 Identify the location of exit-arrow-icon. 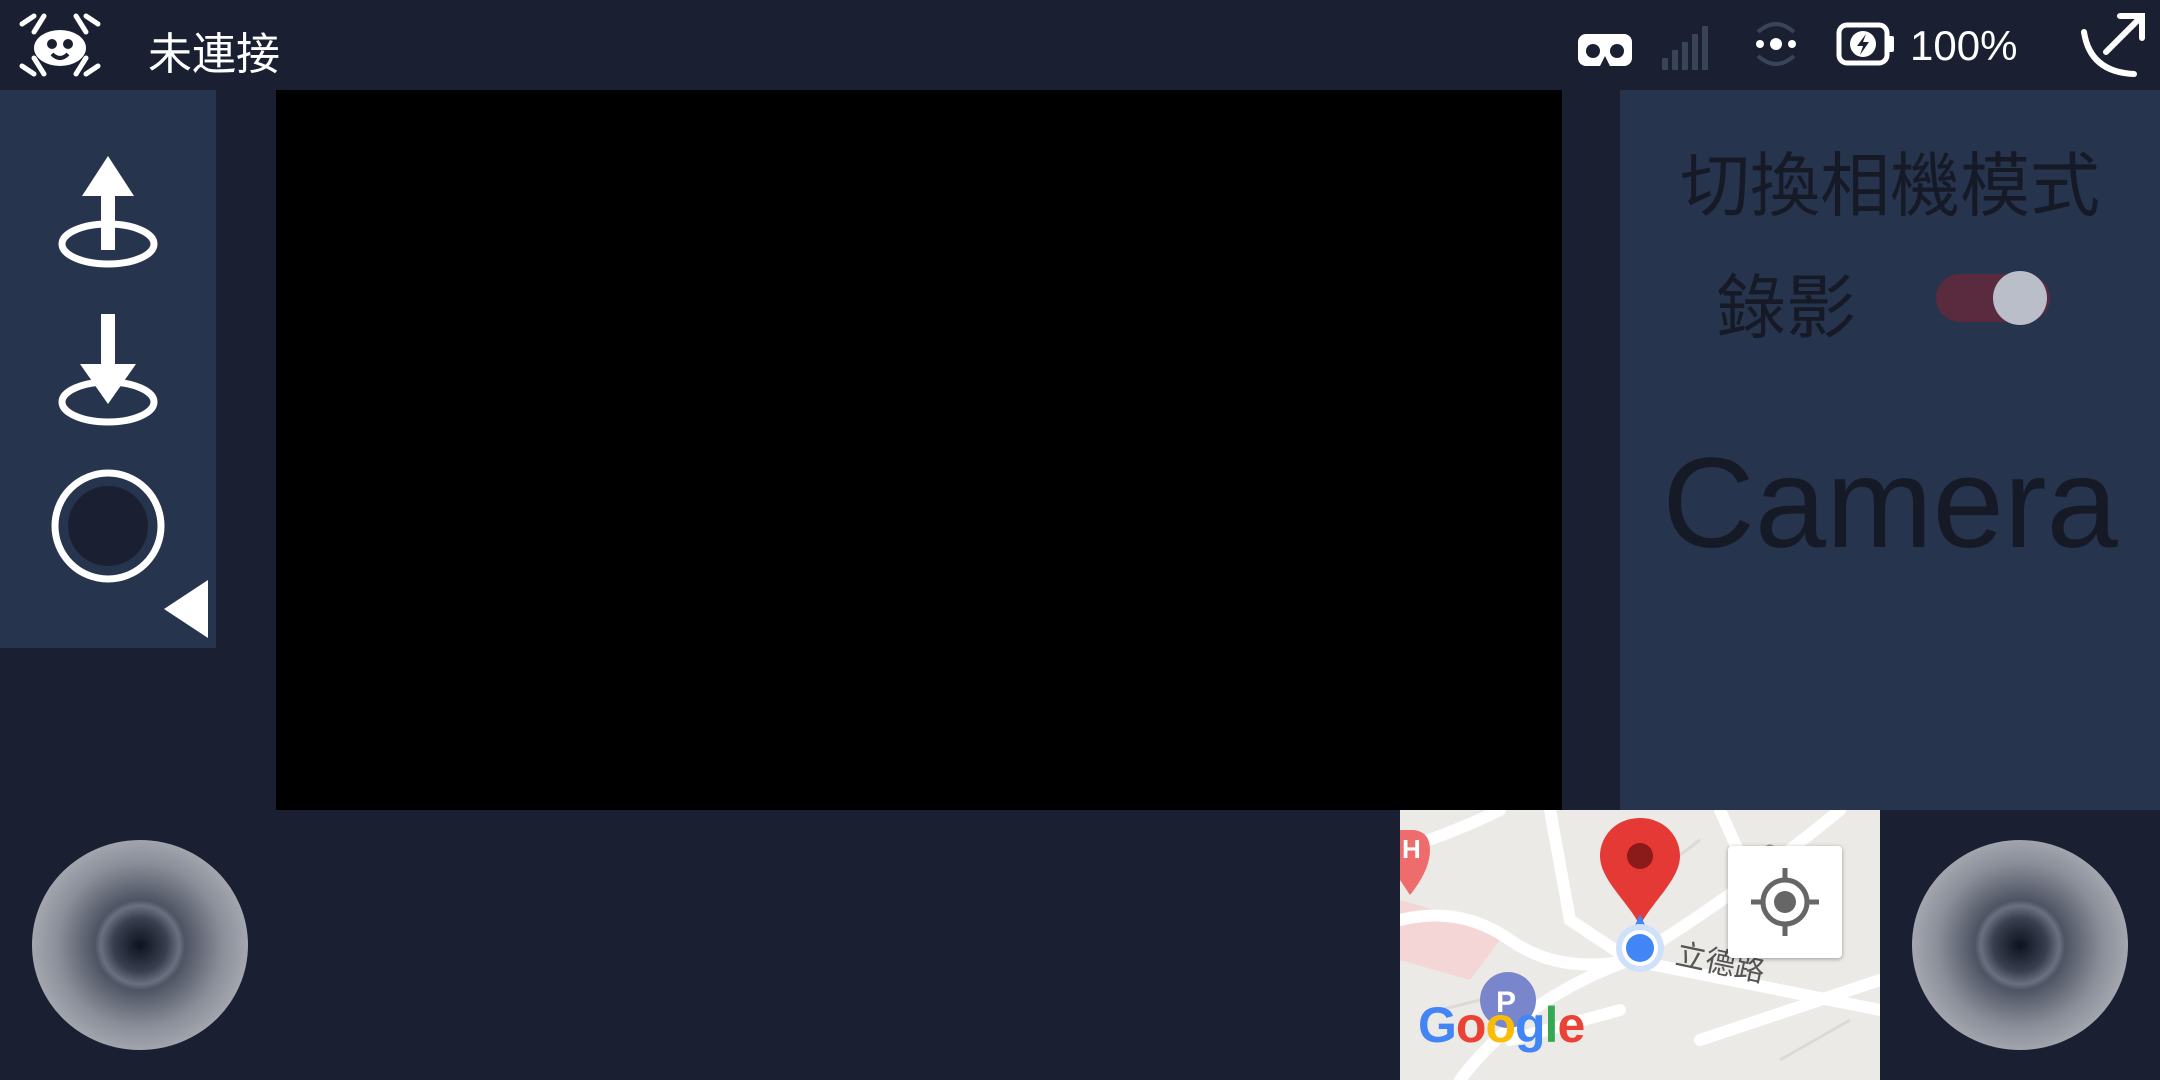
(2112, 45).